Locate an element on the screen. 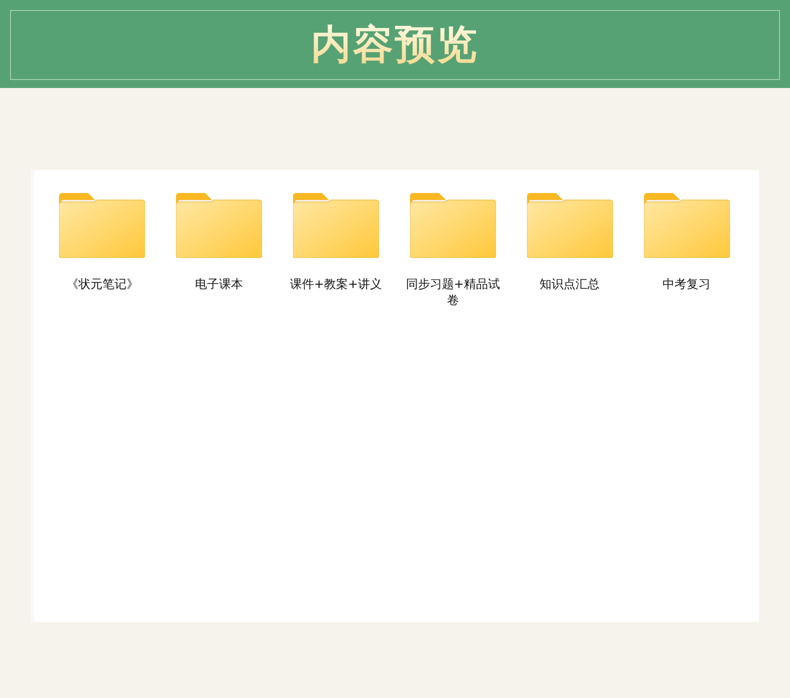  folder-label: 知识点汇总 is located at coordinates (570, 284).